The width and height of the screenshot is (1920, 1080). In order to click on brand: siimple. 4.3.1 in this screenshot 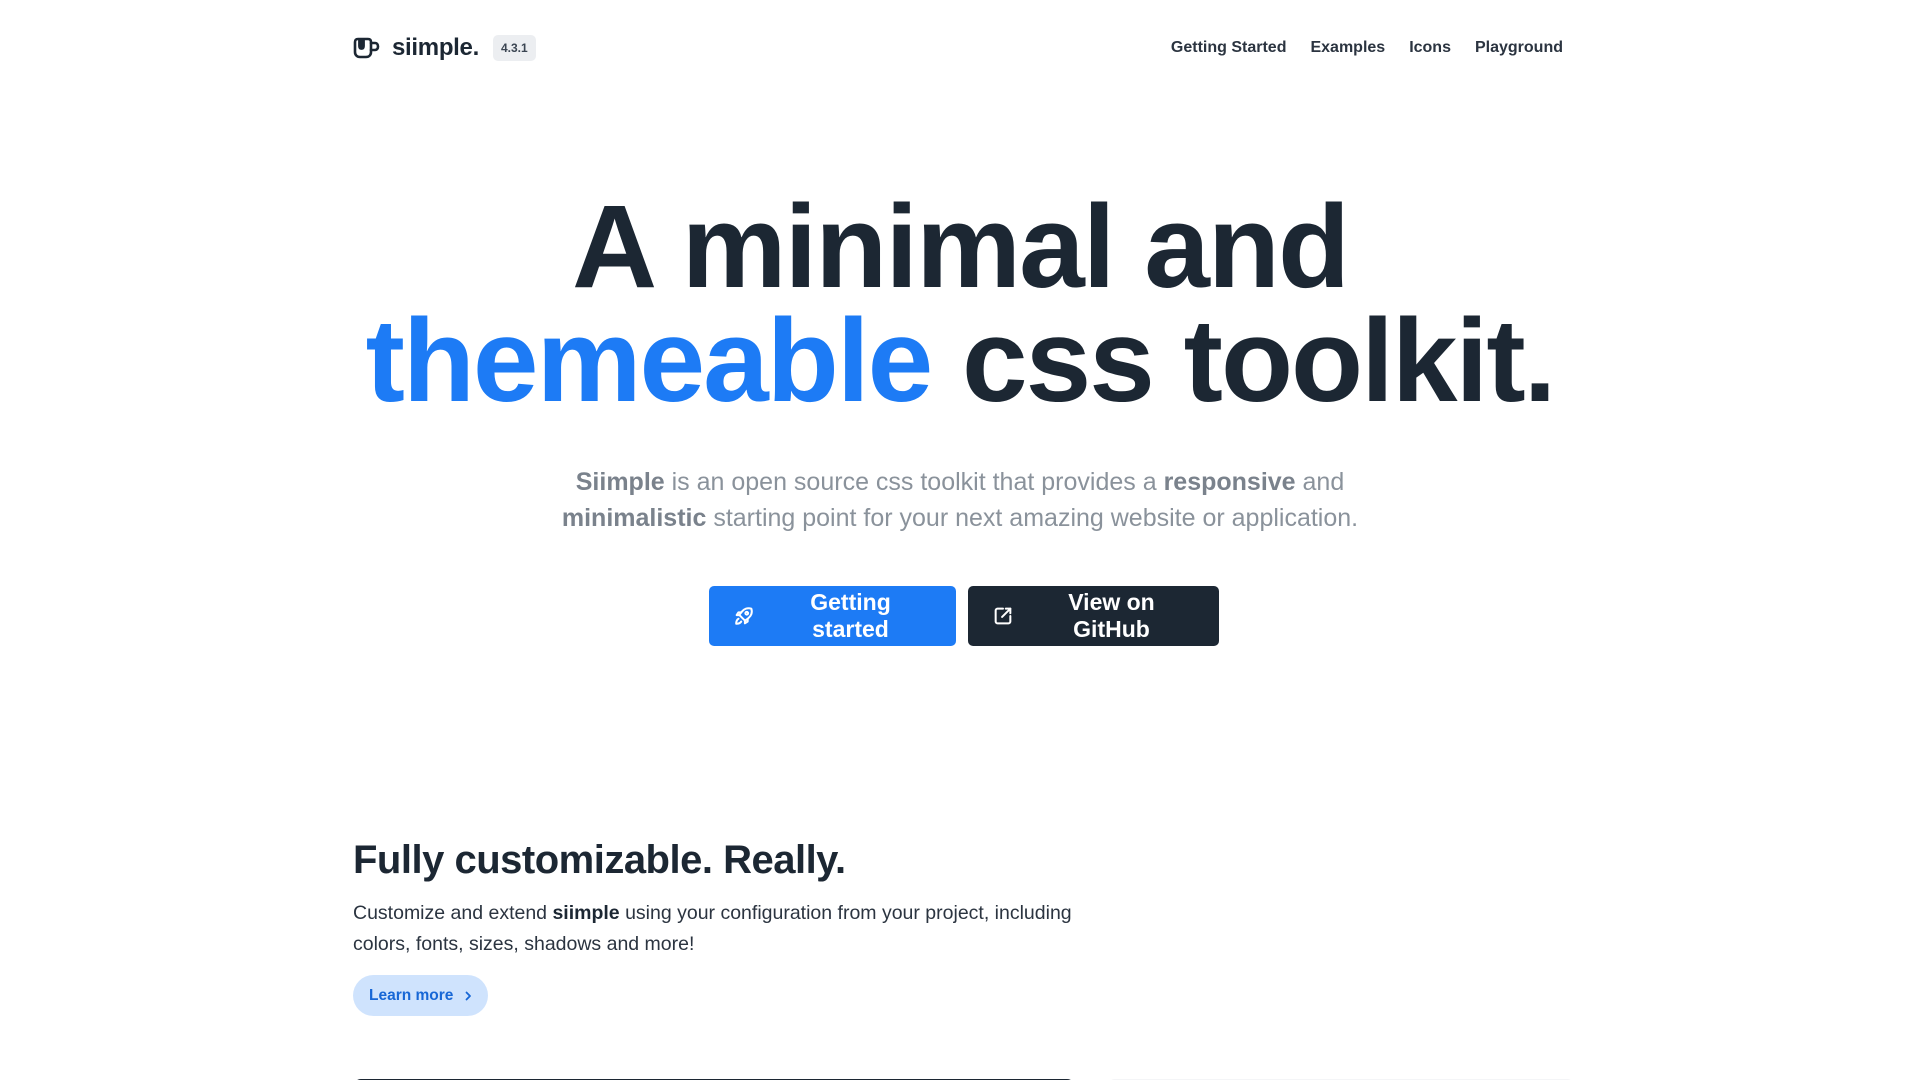, I will do `click(444, 48)`.